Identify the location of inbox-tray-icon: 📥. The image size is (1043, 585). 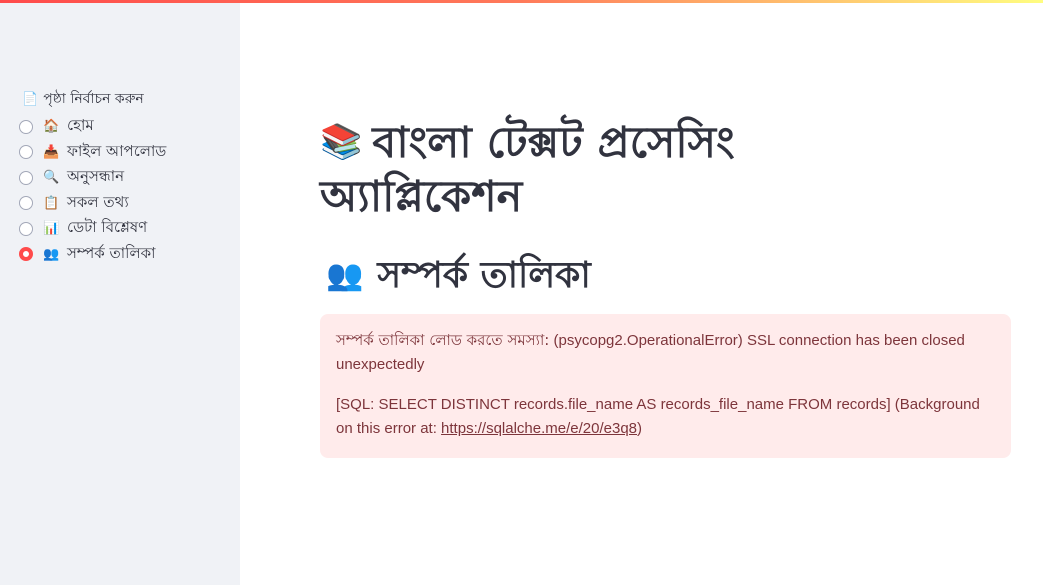
(51, 152).